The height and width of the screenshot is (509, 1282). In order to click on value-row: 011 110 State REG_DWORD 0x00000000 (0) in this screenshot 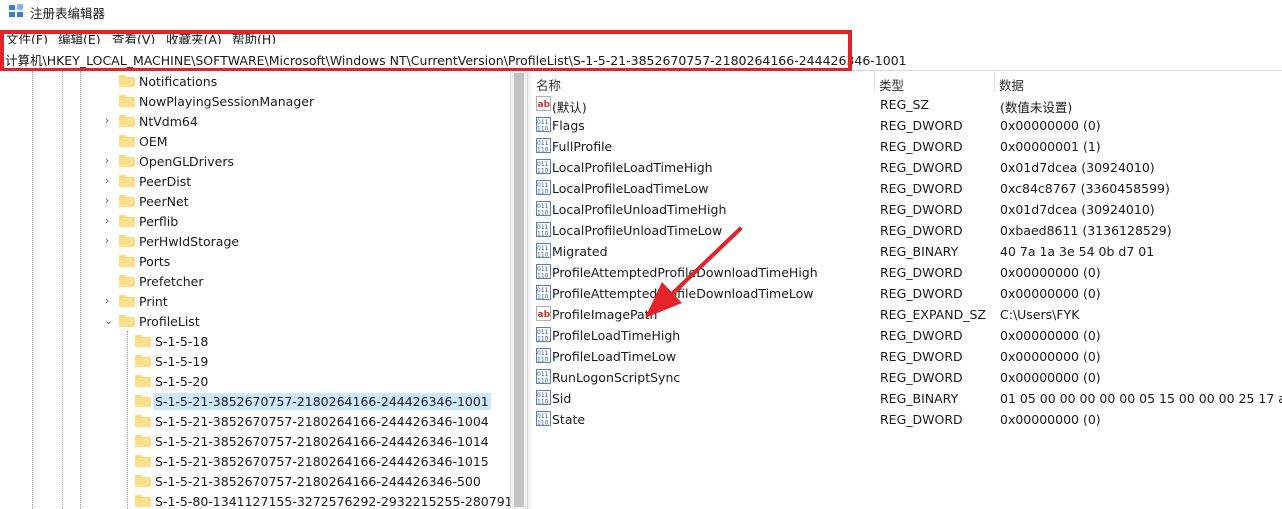, I will do `click(906, 419)`.